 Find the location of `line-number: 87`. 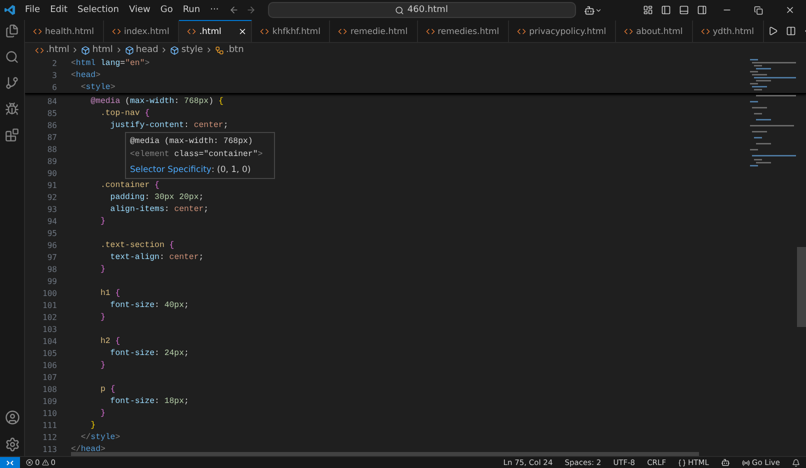

line-number: 87 is located at coordinates (52, 137).